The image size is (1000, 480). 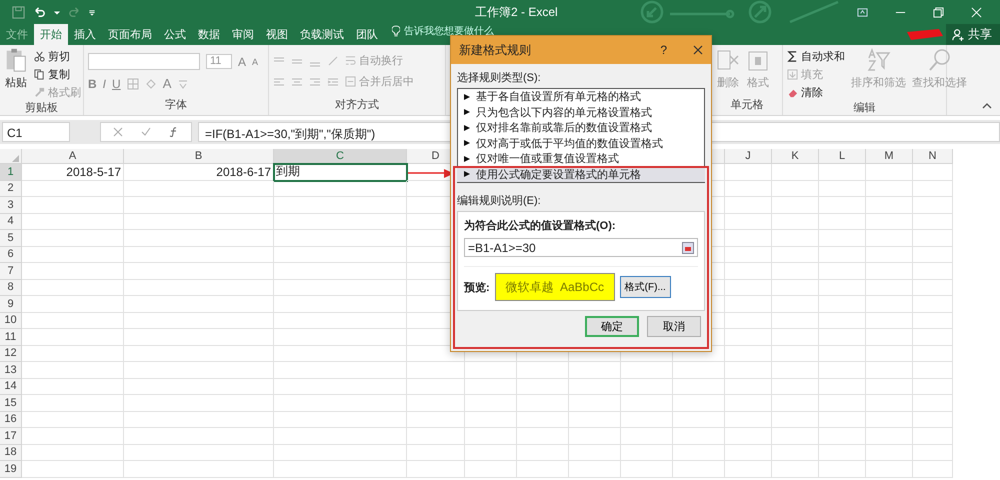 I want to click on row-header: 7, so click(x=11, y=271).